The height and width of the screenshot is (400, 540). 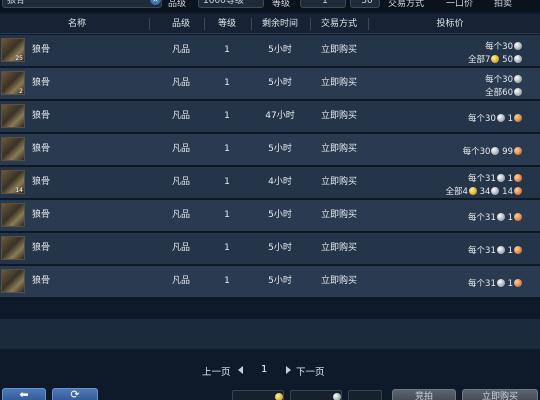 I want to click on table-row: 狼骨 凡品 1 47小时 立即购买 每个30 1, so click(x=270, y=117).